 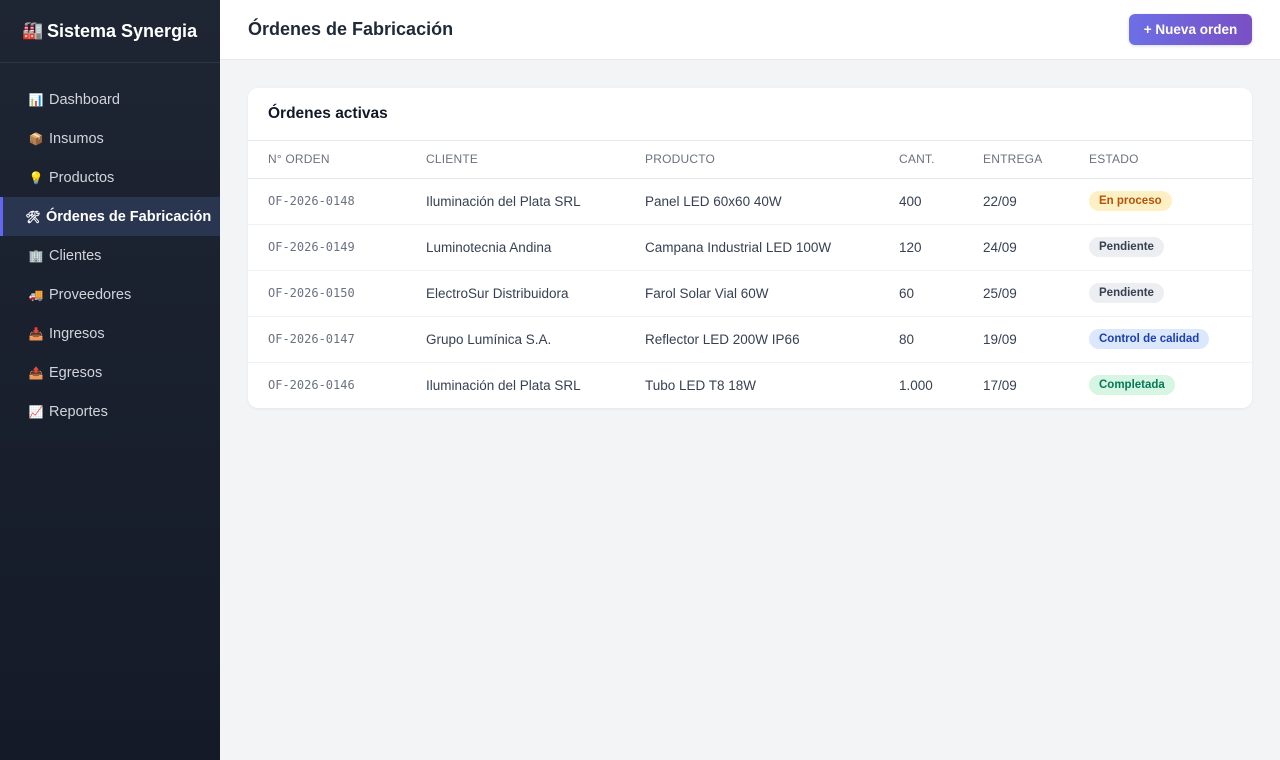 What do you see at coordinates (78, 411) in the screenshot?
I see `sidebar-item-label: Reportes` at bounding box center [78, 411].